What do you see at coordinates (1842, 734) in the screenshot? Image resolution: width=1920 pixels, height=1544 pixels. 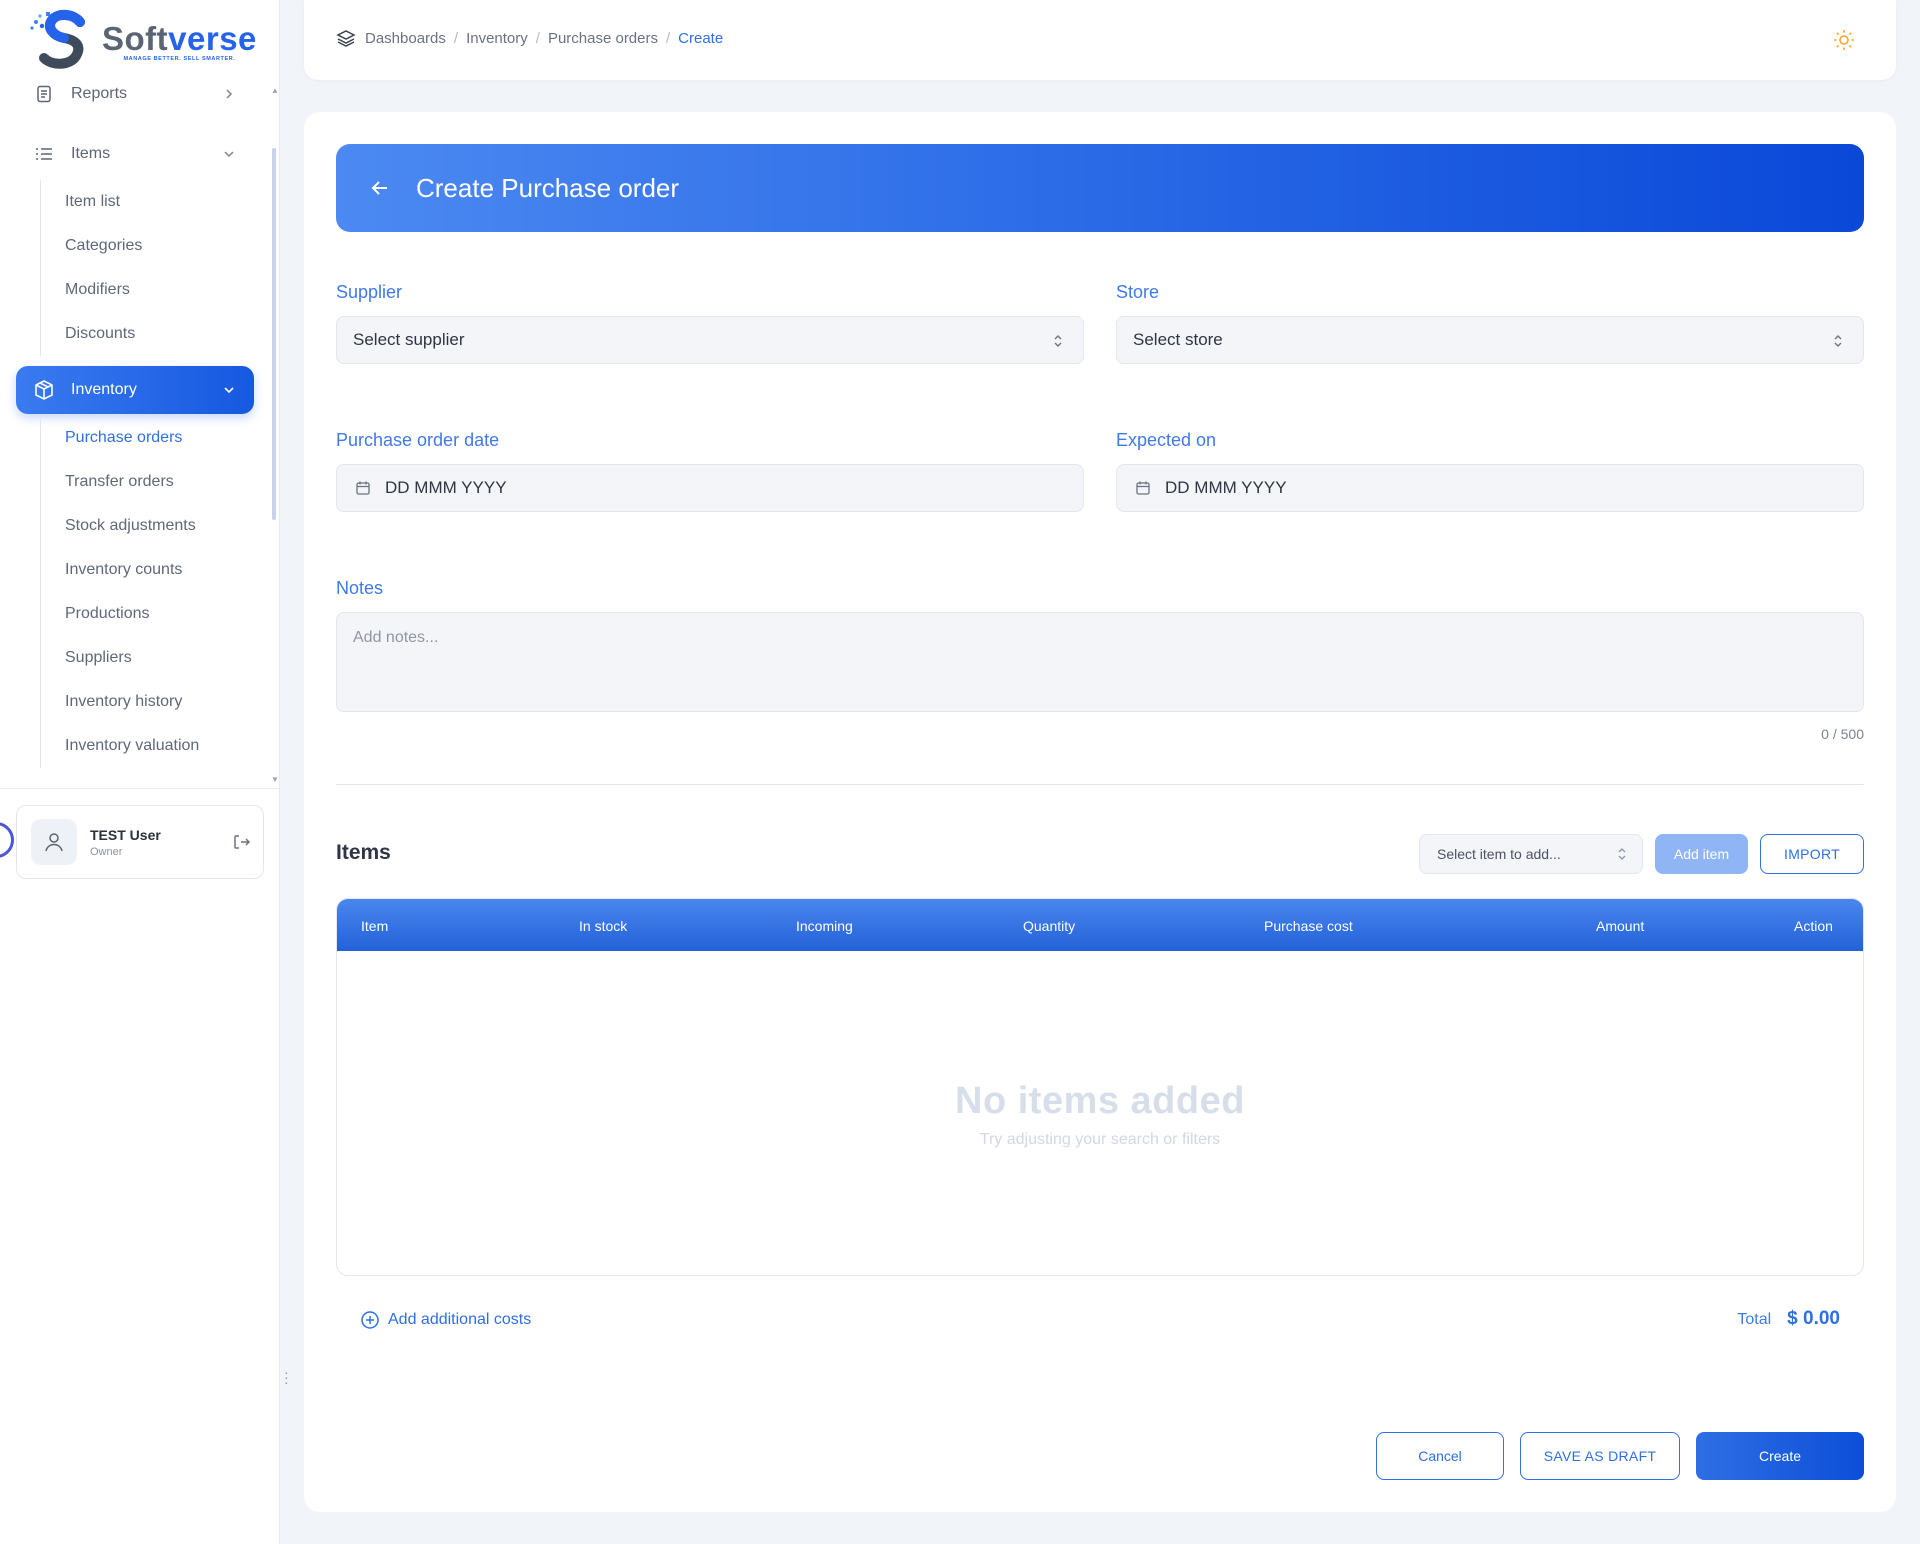 I see `notes-char-counter: 0 / 500` at bounding box center [1842, 734].